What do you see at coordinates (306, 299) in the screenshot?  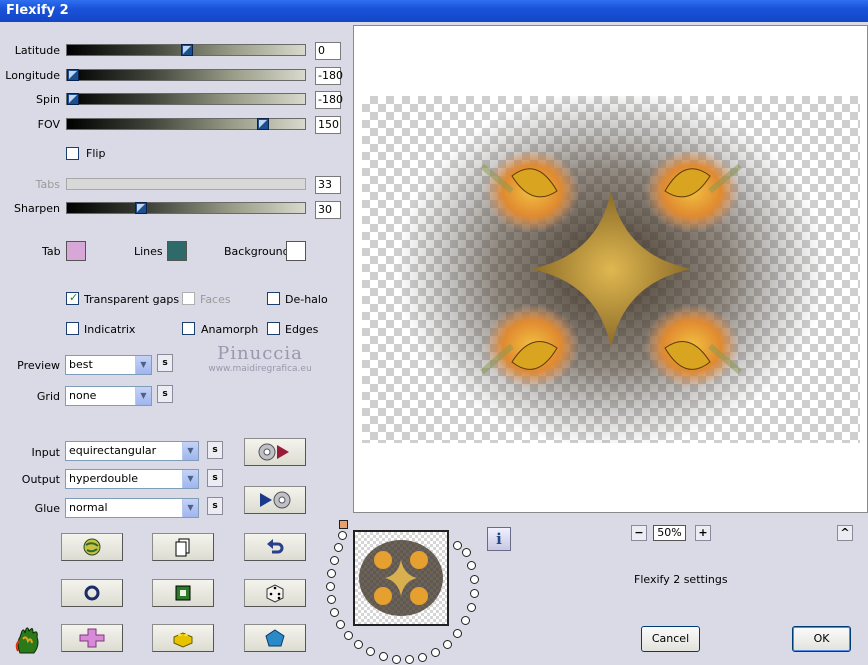 I see `de-halo-label: De-halo` at bounding box center [306, 299].